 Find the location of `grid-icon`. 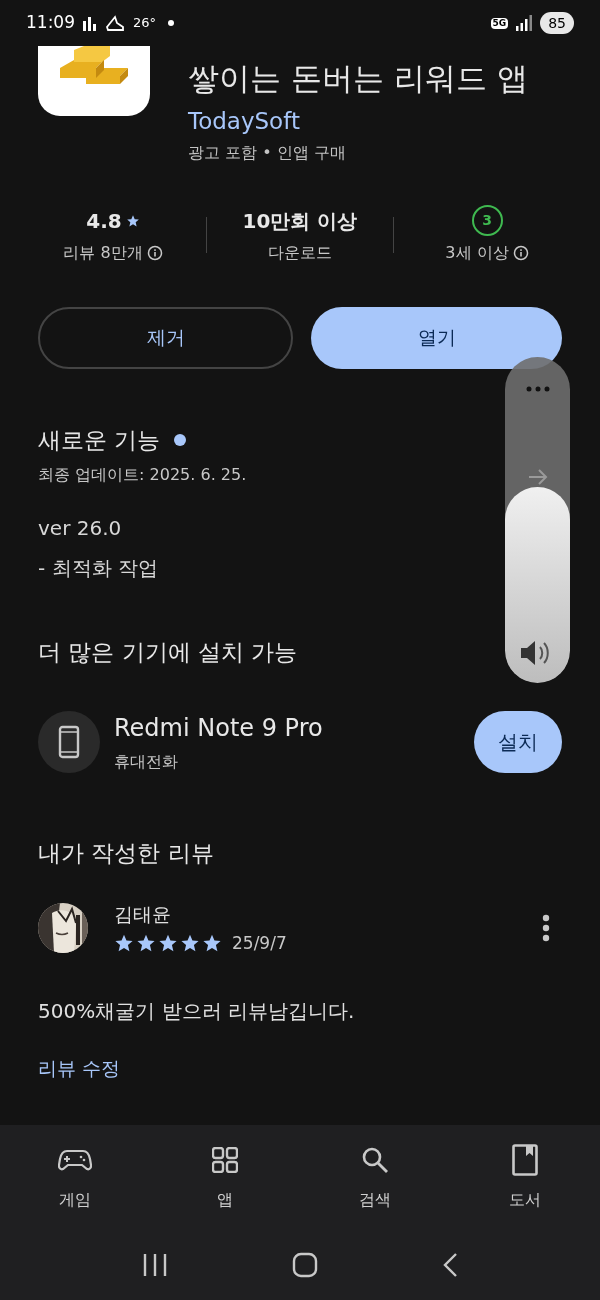

grid-icon is located at coordinates (225, 1159).